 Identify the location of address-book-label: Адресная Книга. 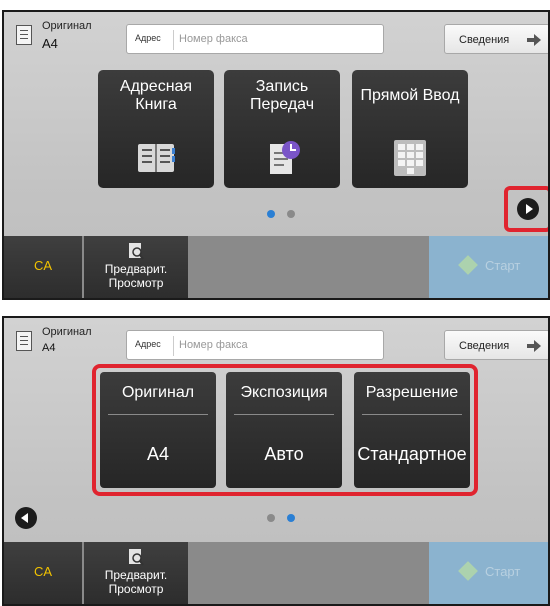
(156, 95).